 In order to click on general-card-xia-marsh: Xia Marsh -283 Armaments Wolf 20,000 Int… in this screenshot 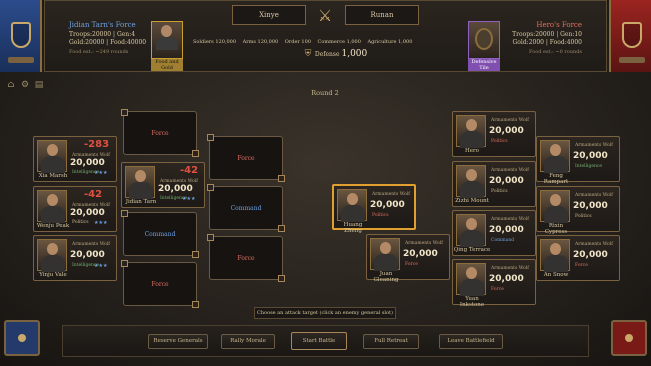, I will do `click(75, 159)`.